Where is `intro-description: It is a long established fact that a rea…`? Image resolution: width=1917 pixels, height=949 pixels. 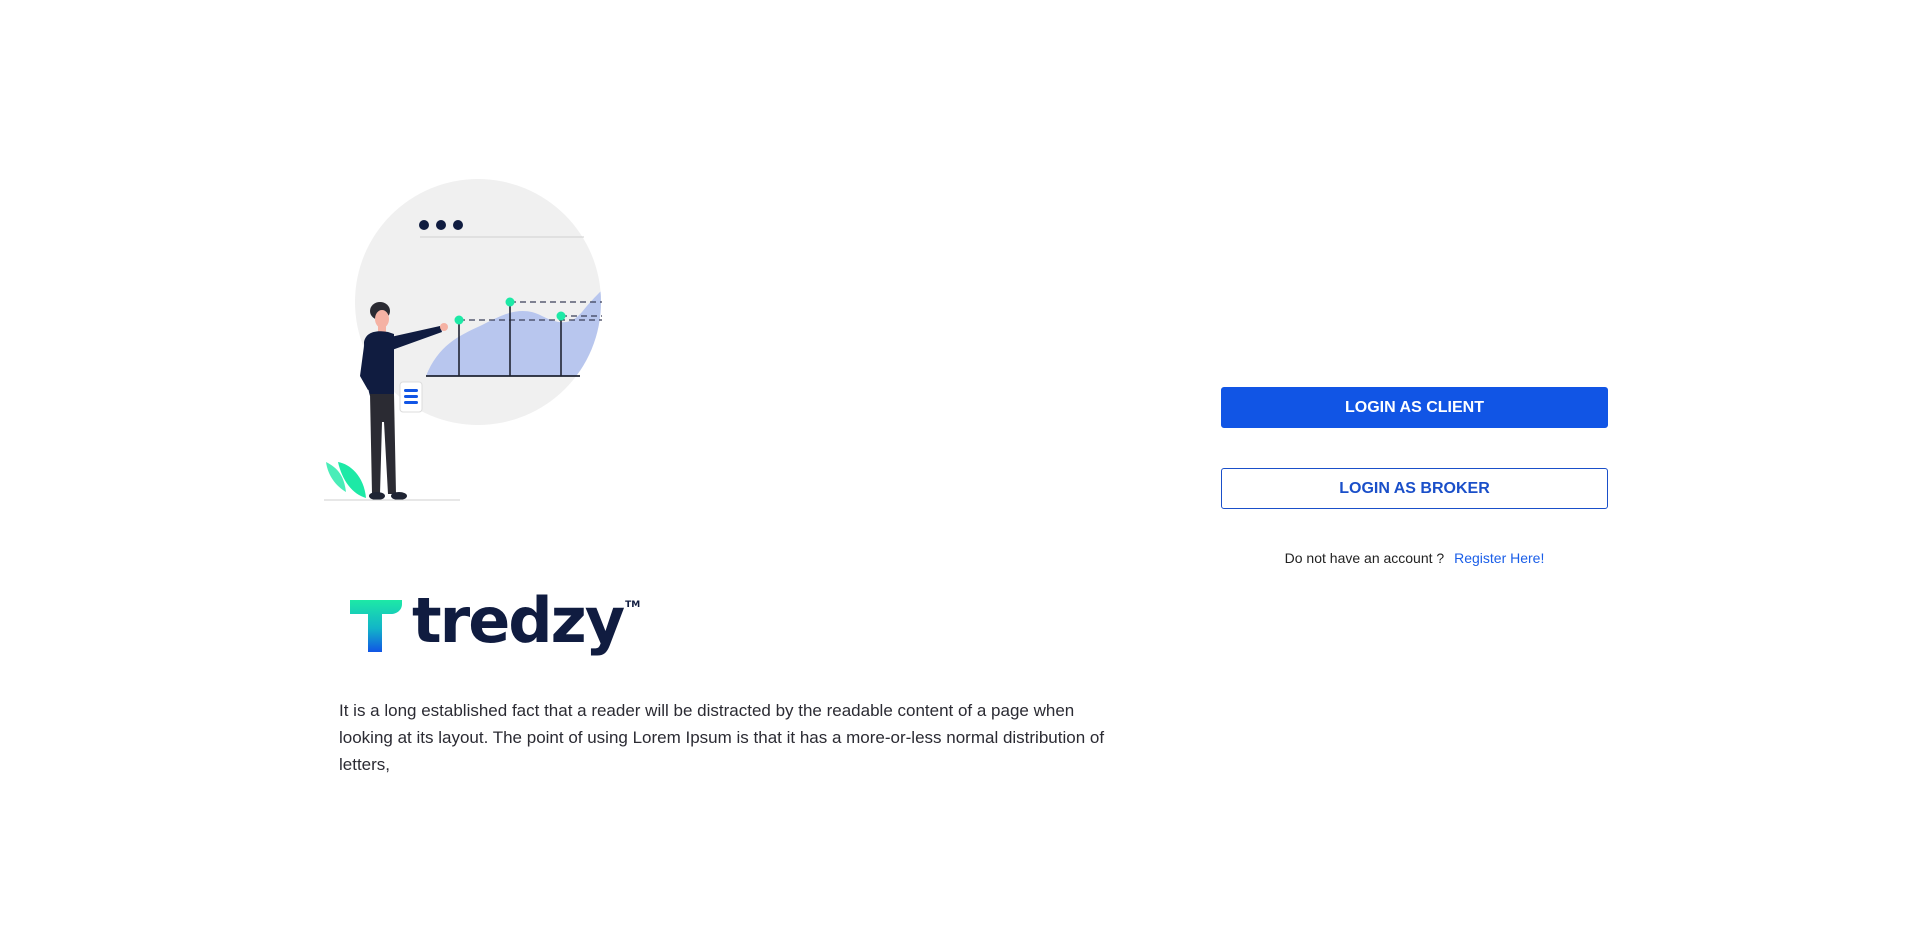 intro-description: It is a long established fact that a rea… is located at coordinates (722, 737).